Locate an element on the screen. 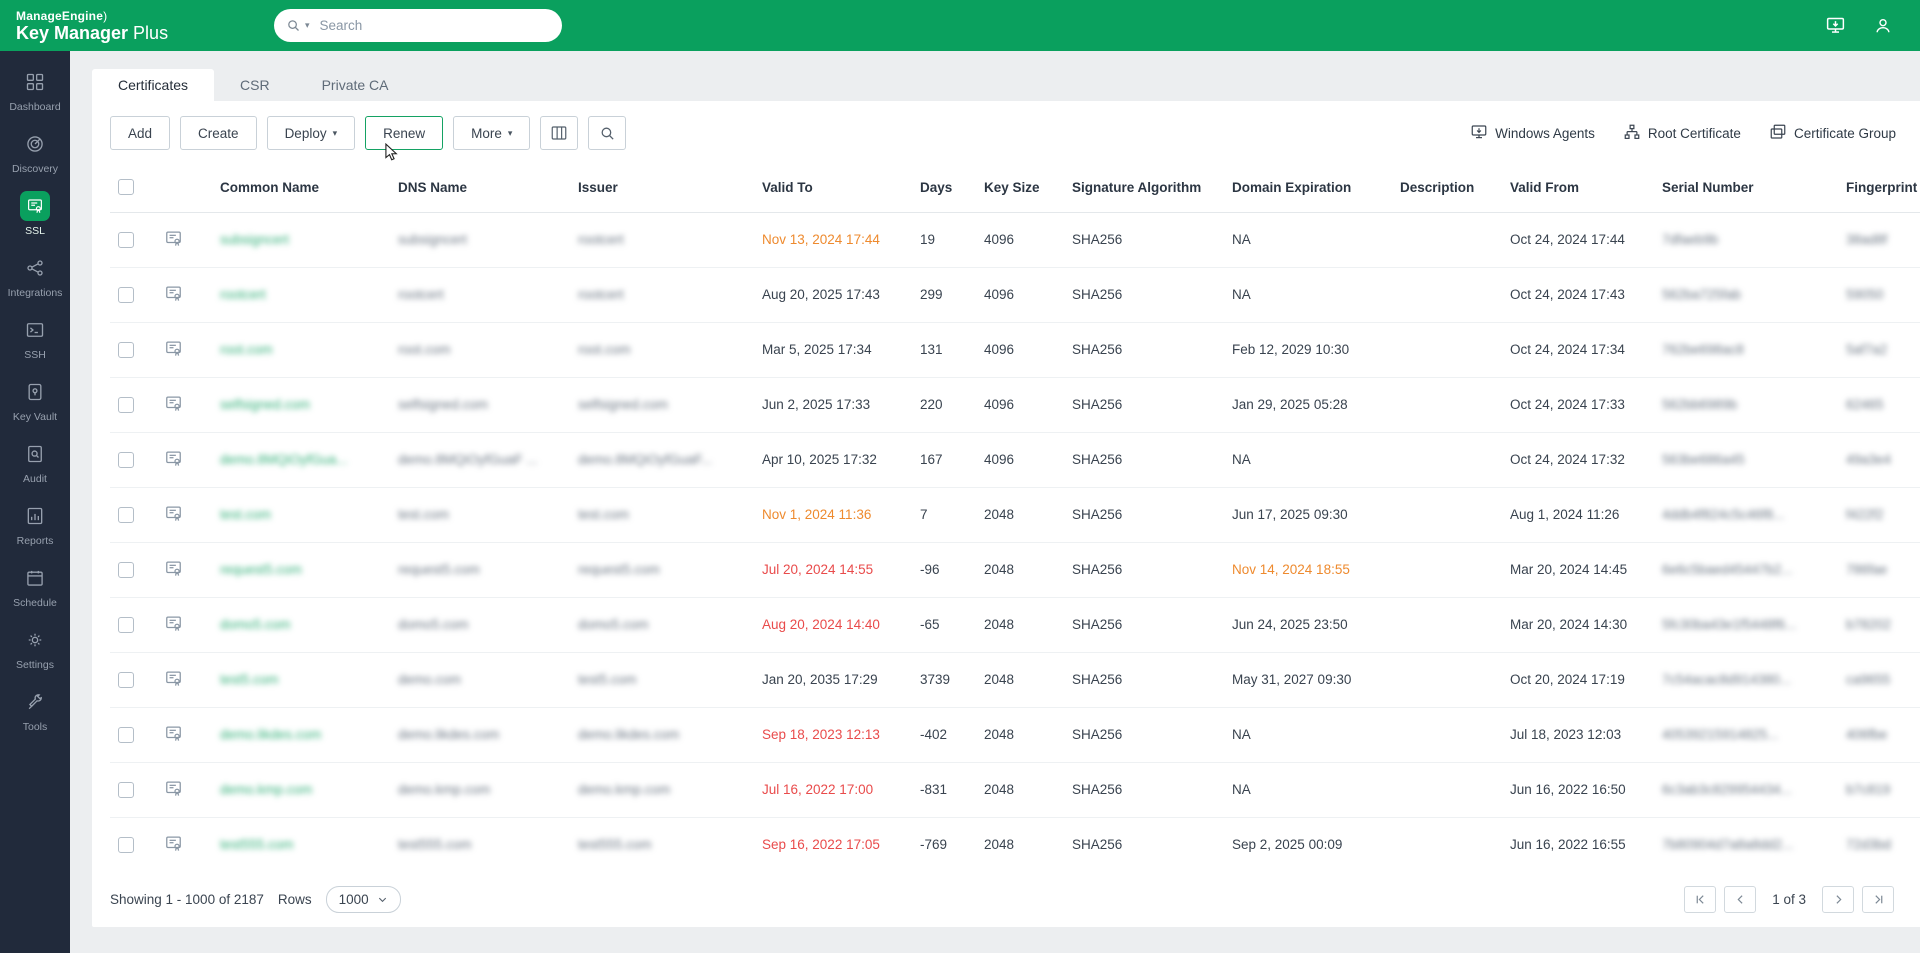 This screenshot has width=1920, height=953. key-size-value: 2048 is located at coordinates (1020, 515).